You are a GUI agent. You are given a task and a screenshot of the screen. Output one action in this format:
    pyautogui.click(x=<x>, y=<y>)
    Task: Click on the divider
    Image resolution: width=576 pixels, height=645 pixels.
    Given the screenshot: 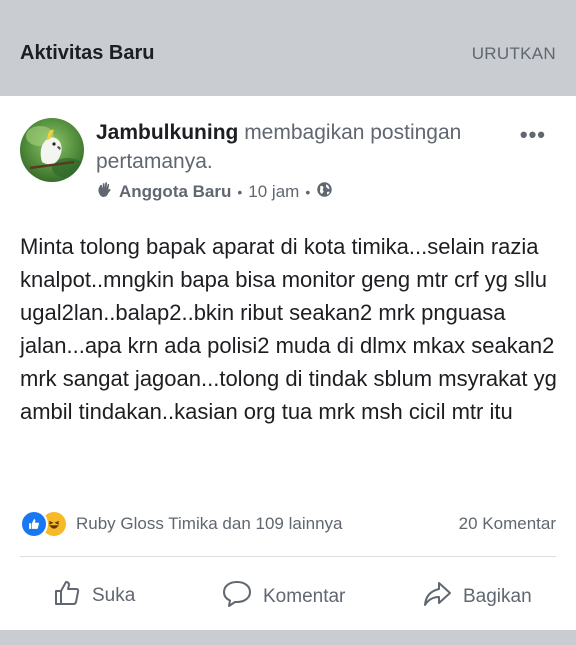 What is the action you would take?
    pyautogui.click(x=288, y=556)
    